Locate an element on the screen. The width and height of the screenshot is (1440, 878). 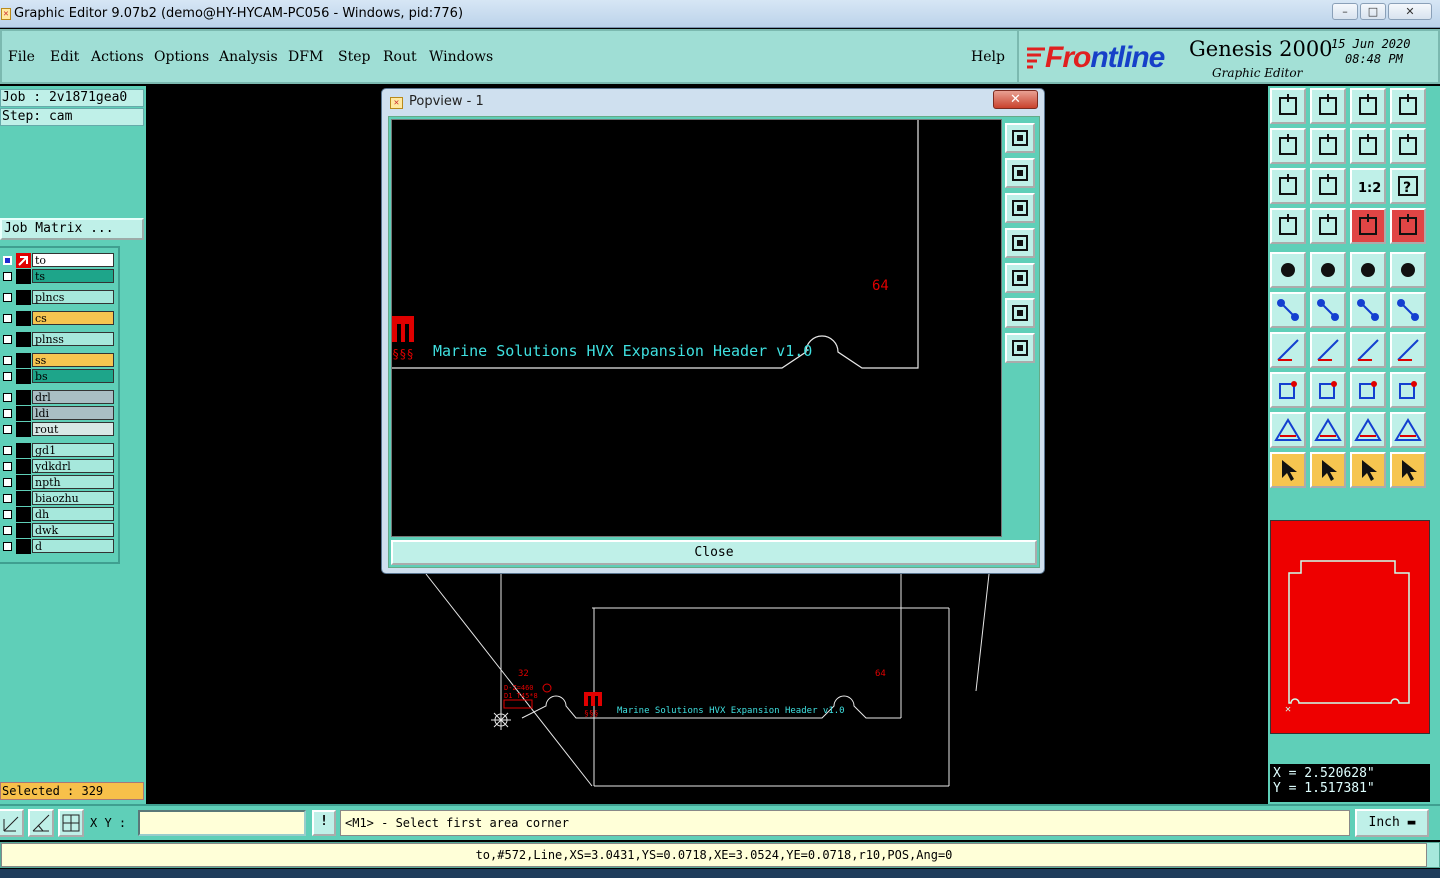
layer-row-cs: cs is located at coordinates (58, 318).